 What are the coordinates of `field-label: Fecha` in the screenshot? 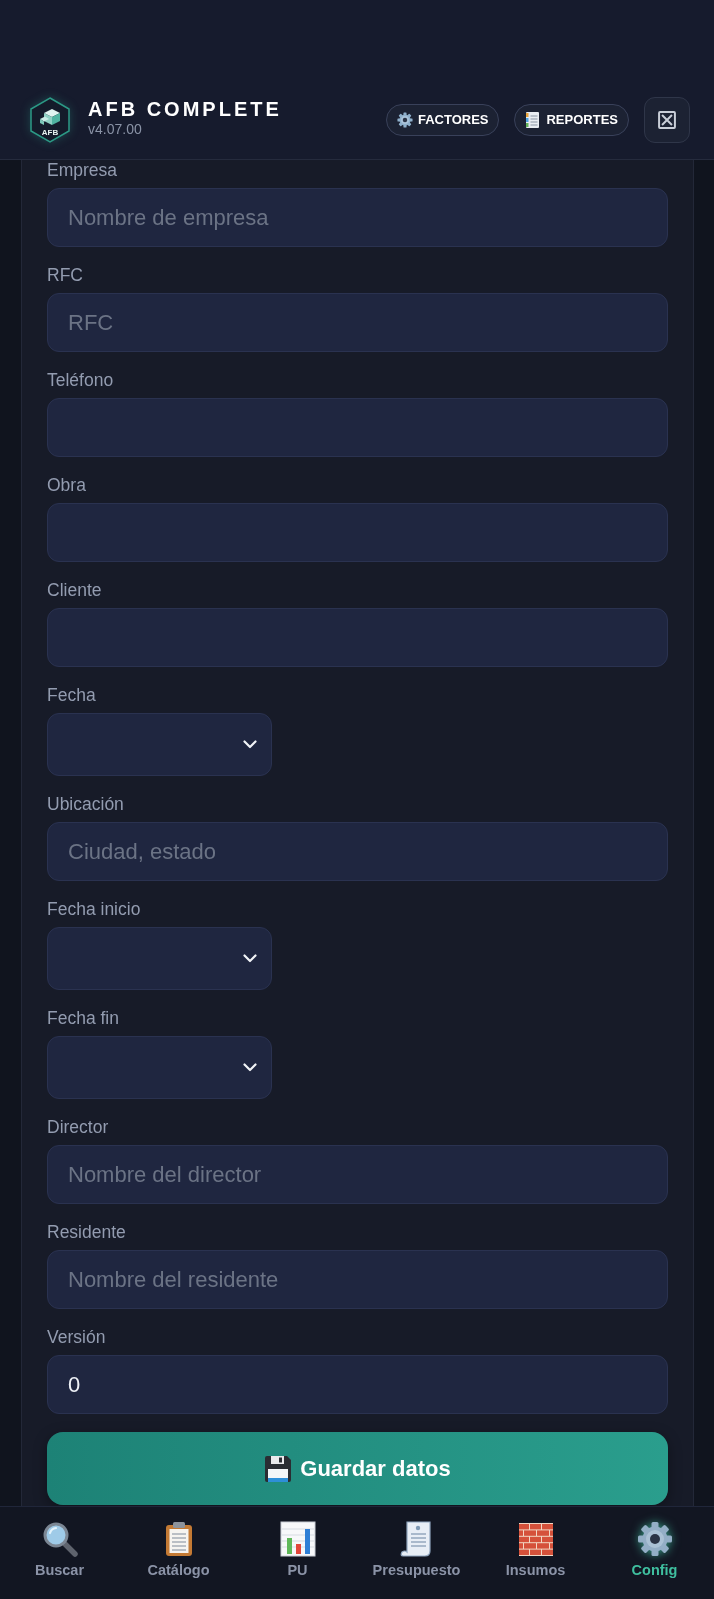 It's located at (72, 695).